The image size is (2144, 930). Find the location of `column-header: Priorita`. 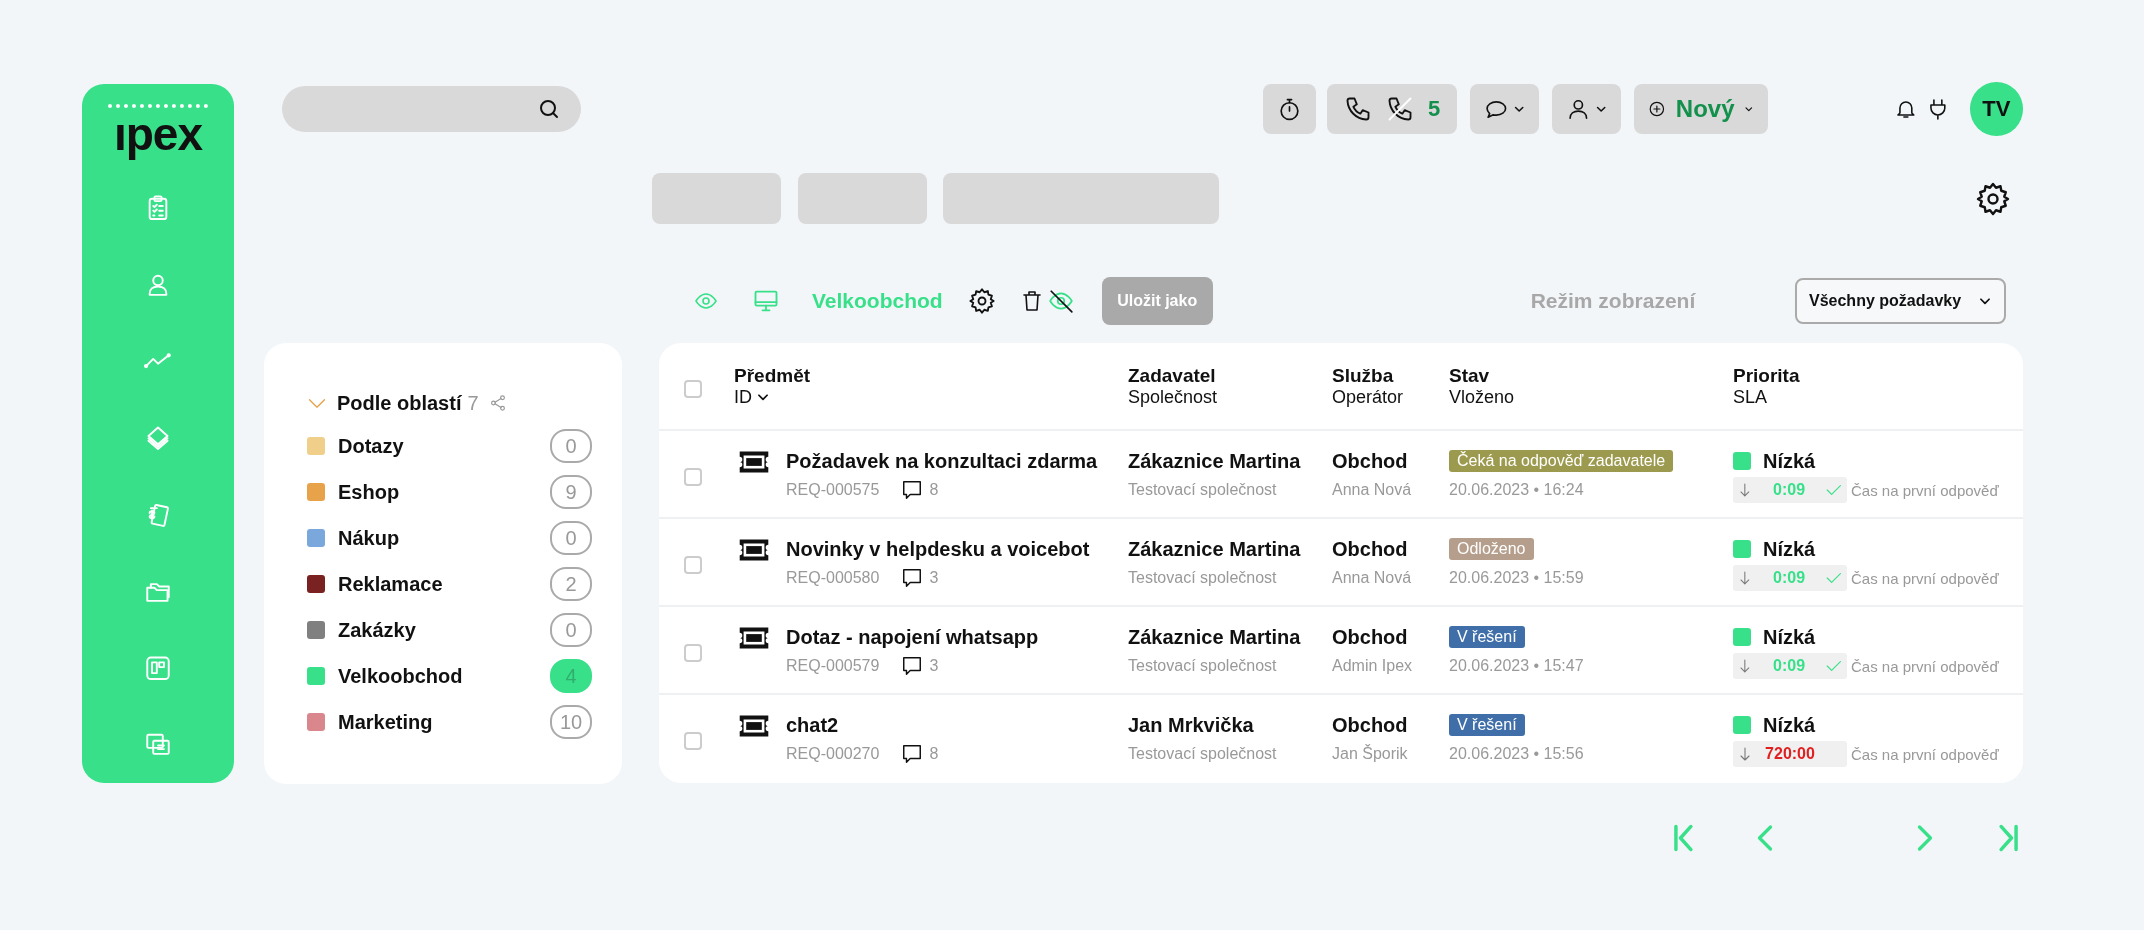

column-header: Priorita is located at coordinates (1878, 375).